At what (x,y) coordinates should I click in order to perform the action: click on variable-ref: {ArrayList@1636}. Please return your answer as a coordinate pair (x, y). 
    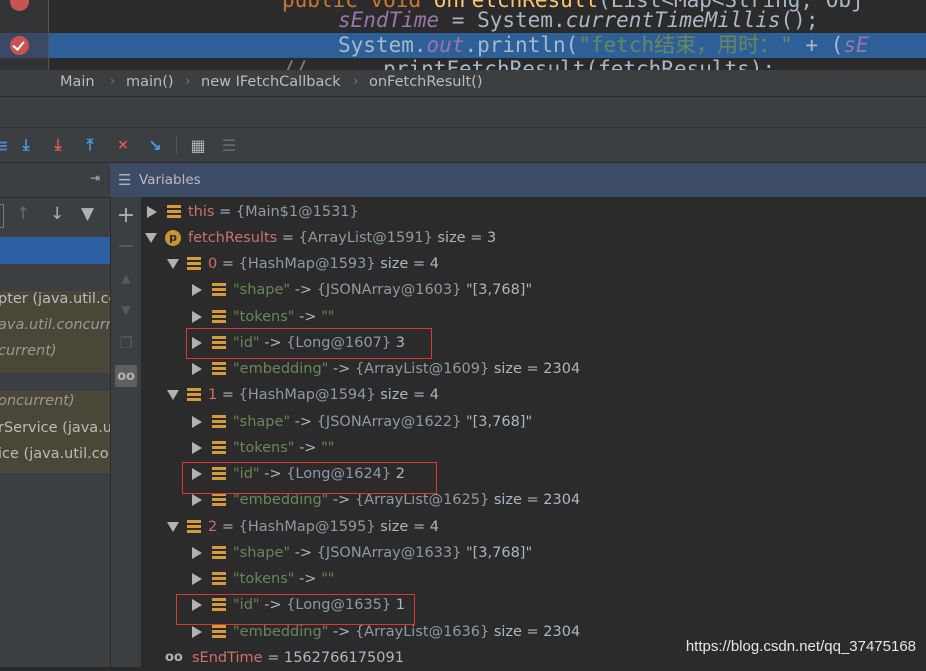
    Looking at the image, I should click on (422, 632).